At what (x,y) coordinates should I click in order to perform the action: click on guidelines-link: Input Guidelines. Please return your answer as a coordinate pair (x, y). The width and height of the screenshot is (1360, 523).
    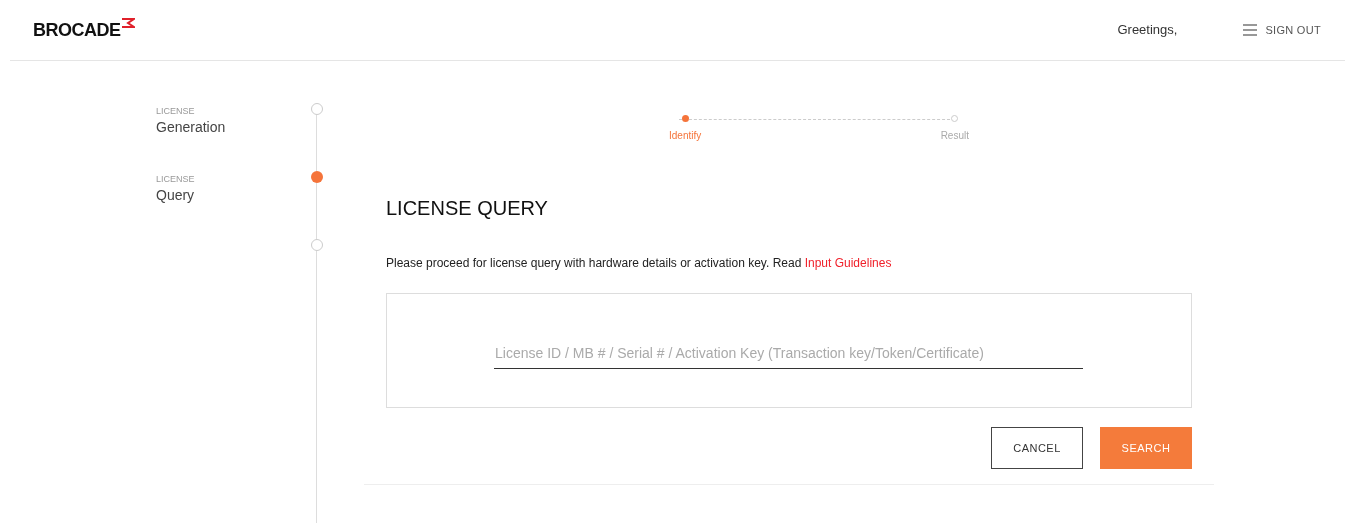
    Looking at the image, I should click on (848, 263).